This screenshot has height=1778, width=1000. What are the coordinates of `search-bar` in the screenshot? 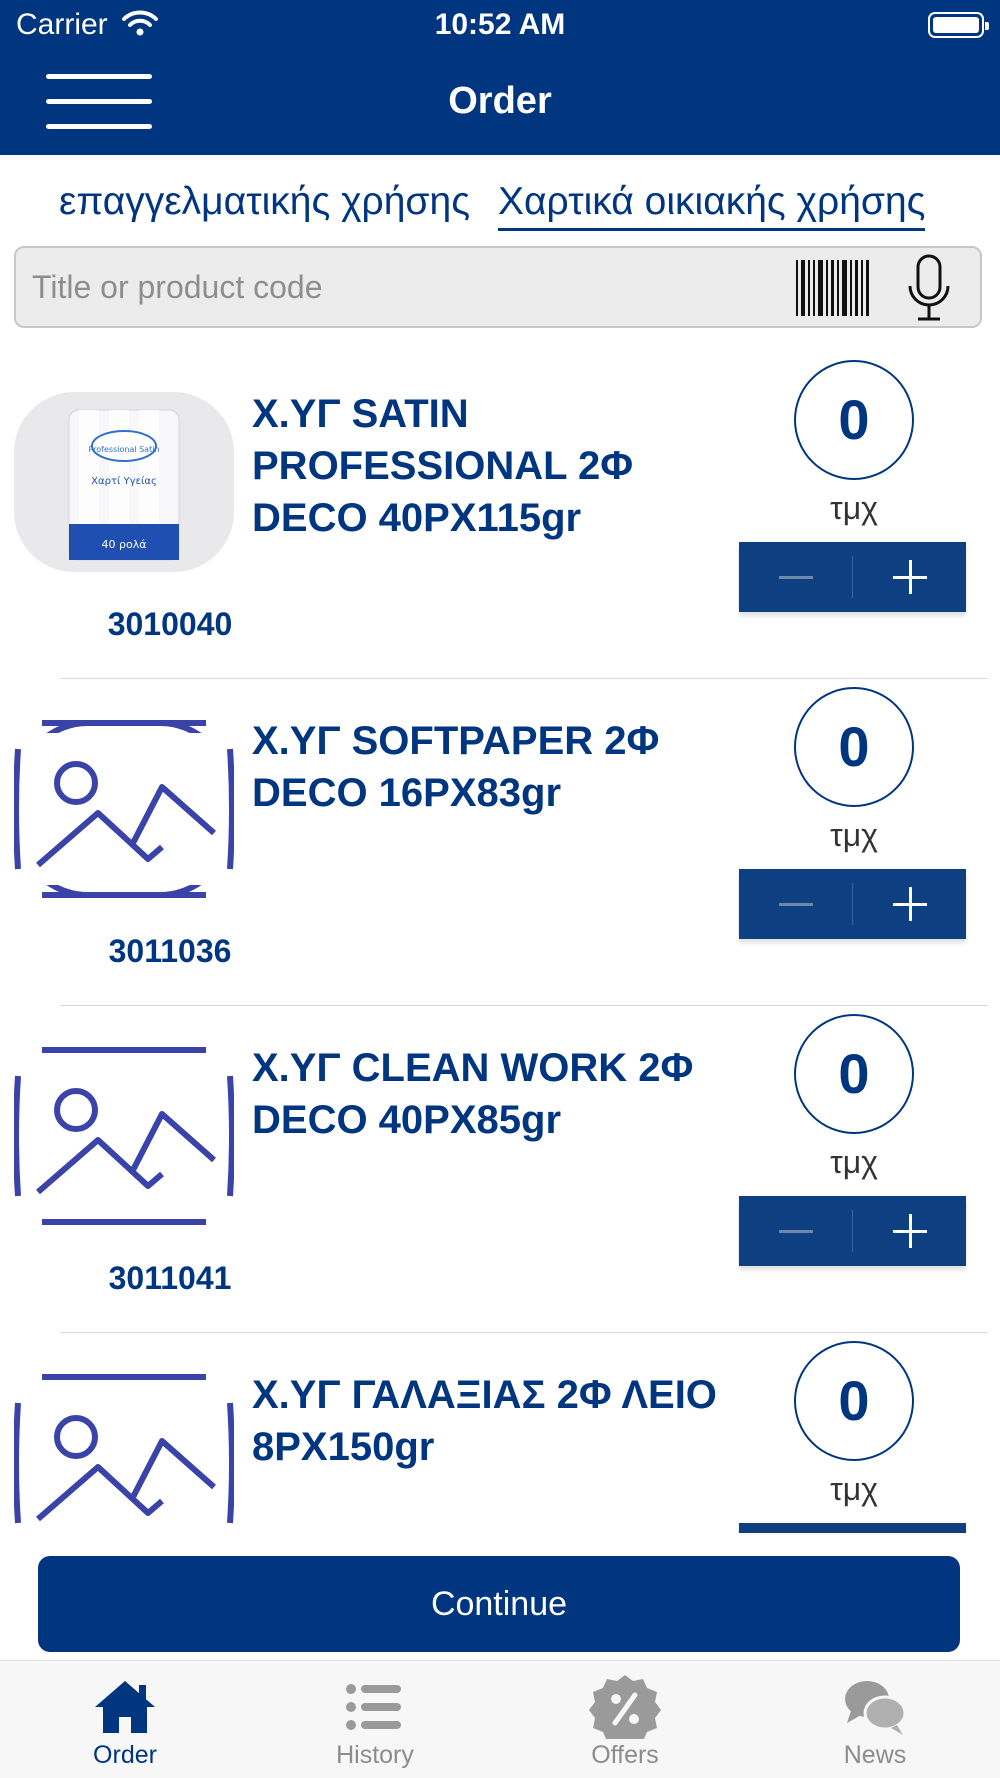 It's located at (498, 287).